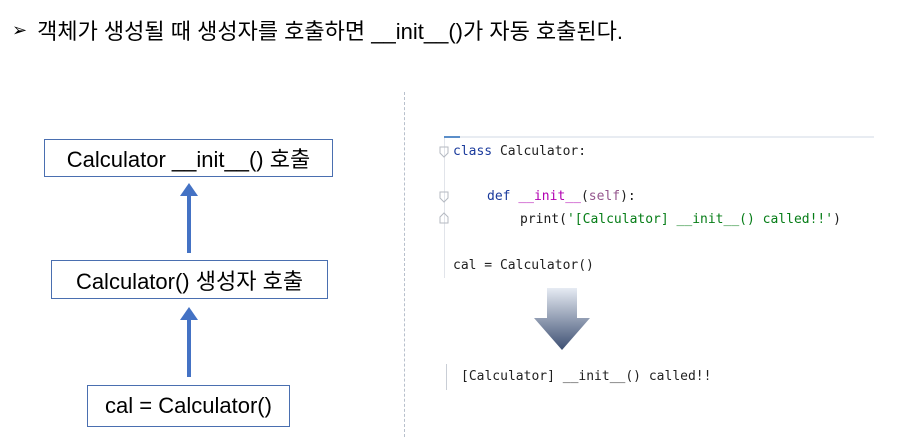 This screenshot has height=437, width=905. Describe the element at coordinates (499, 196) in the screenshot. I see `keyword-def: def` at that location.